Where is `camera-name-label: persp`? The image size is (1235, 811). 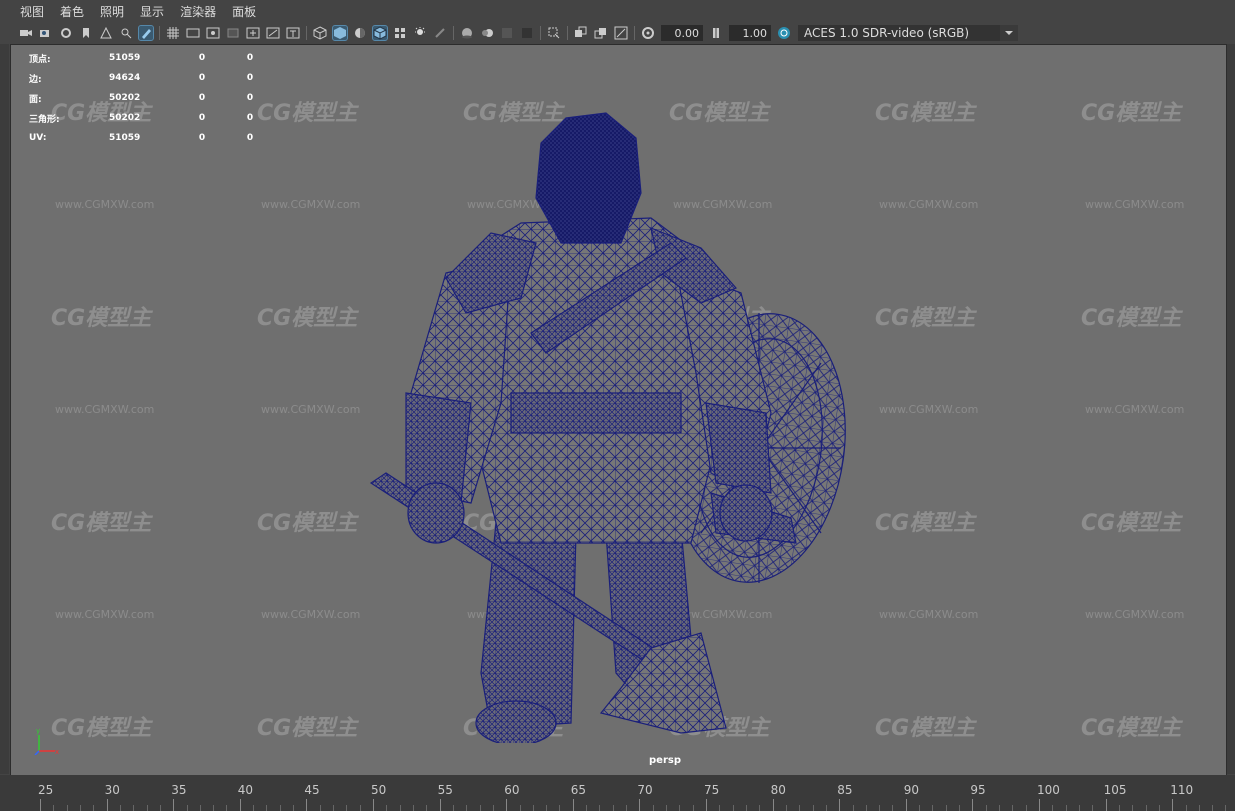 camera-name-label: persp is located at coordinates (665, 760).